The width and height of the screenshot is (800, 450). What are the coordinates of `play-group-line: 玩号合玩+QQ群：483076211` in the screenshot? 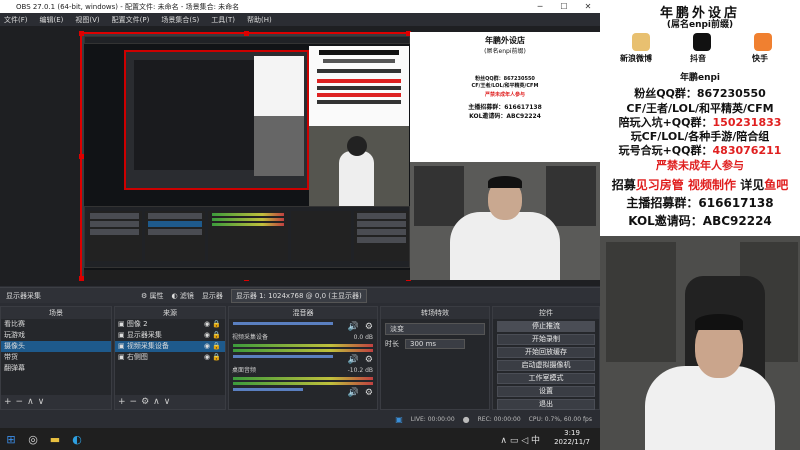 It's located at (700, 150).